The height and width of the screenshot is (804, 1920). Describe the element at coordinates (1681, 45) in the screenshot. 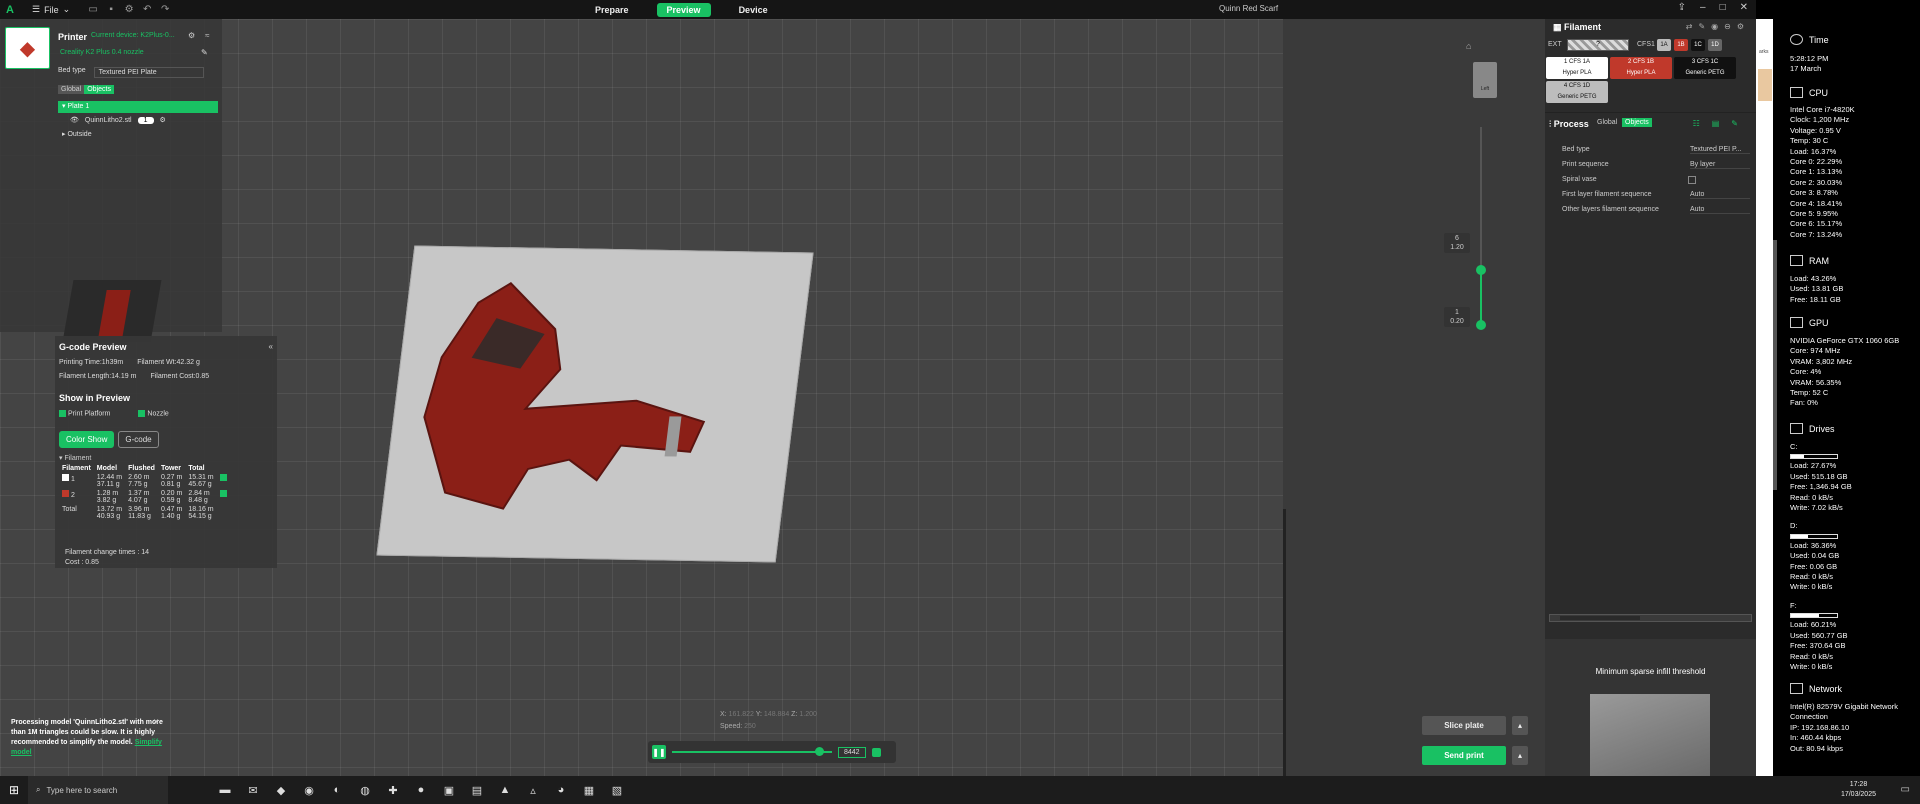

I see `slot-1b-button: 1B` at that location.